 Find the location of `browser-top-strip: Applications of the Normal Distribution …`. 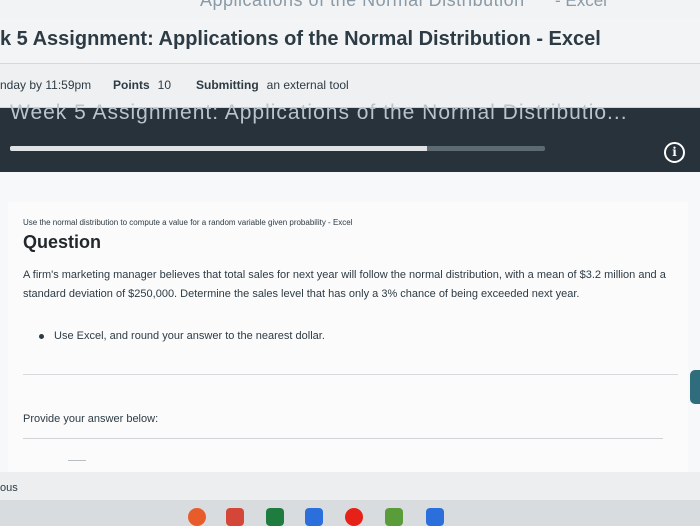

browser-top-strip: Applications of the Normal Distribution … is located at coordinates (350, 9).